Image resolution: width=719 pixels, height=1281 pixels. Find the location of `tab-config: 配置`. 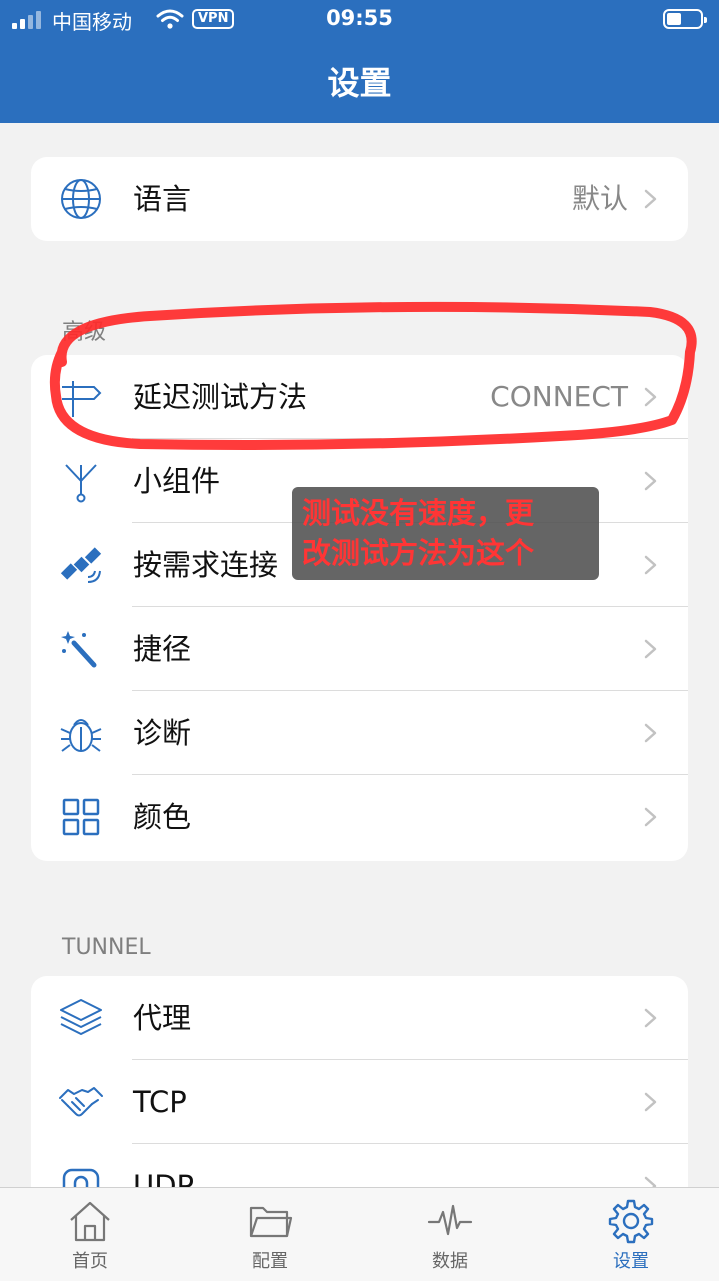

tab-config: 配置 is located at coordinates (270, 1234).